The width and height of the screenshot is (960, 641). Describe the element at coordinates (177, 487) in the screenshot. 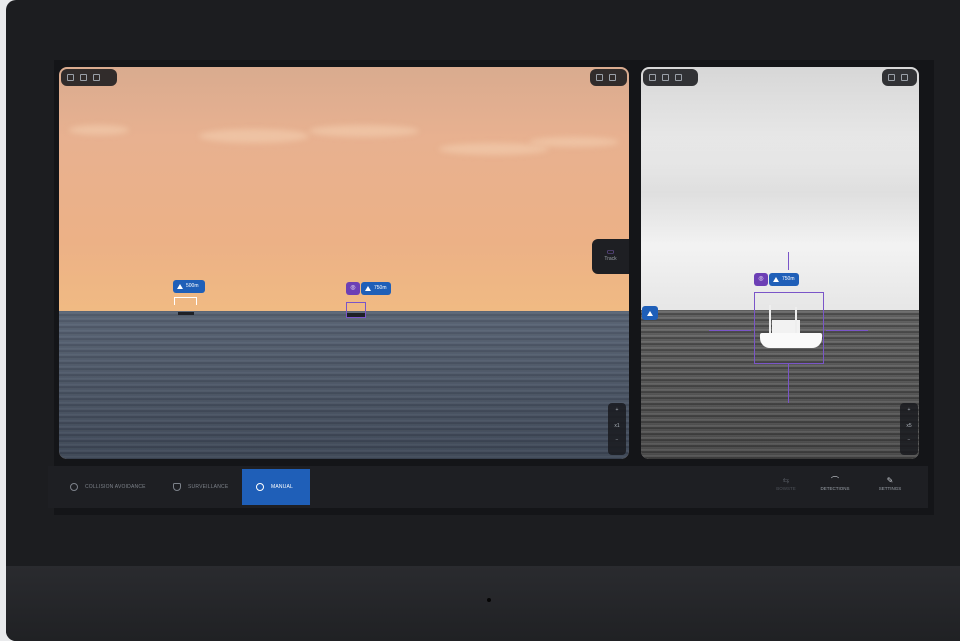

I see `shield-icon` at that location.